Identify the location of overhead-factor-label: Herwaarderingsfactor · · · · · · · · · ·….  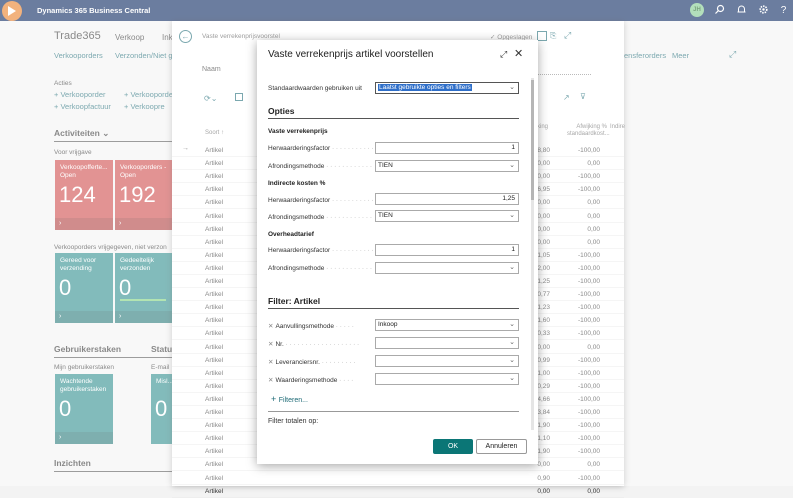
(321, 250).